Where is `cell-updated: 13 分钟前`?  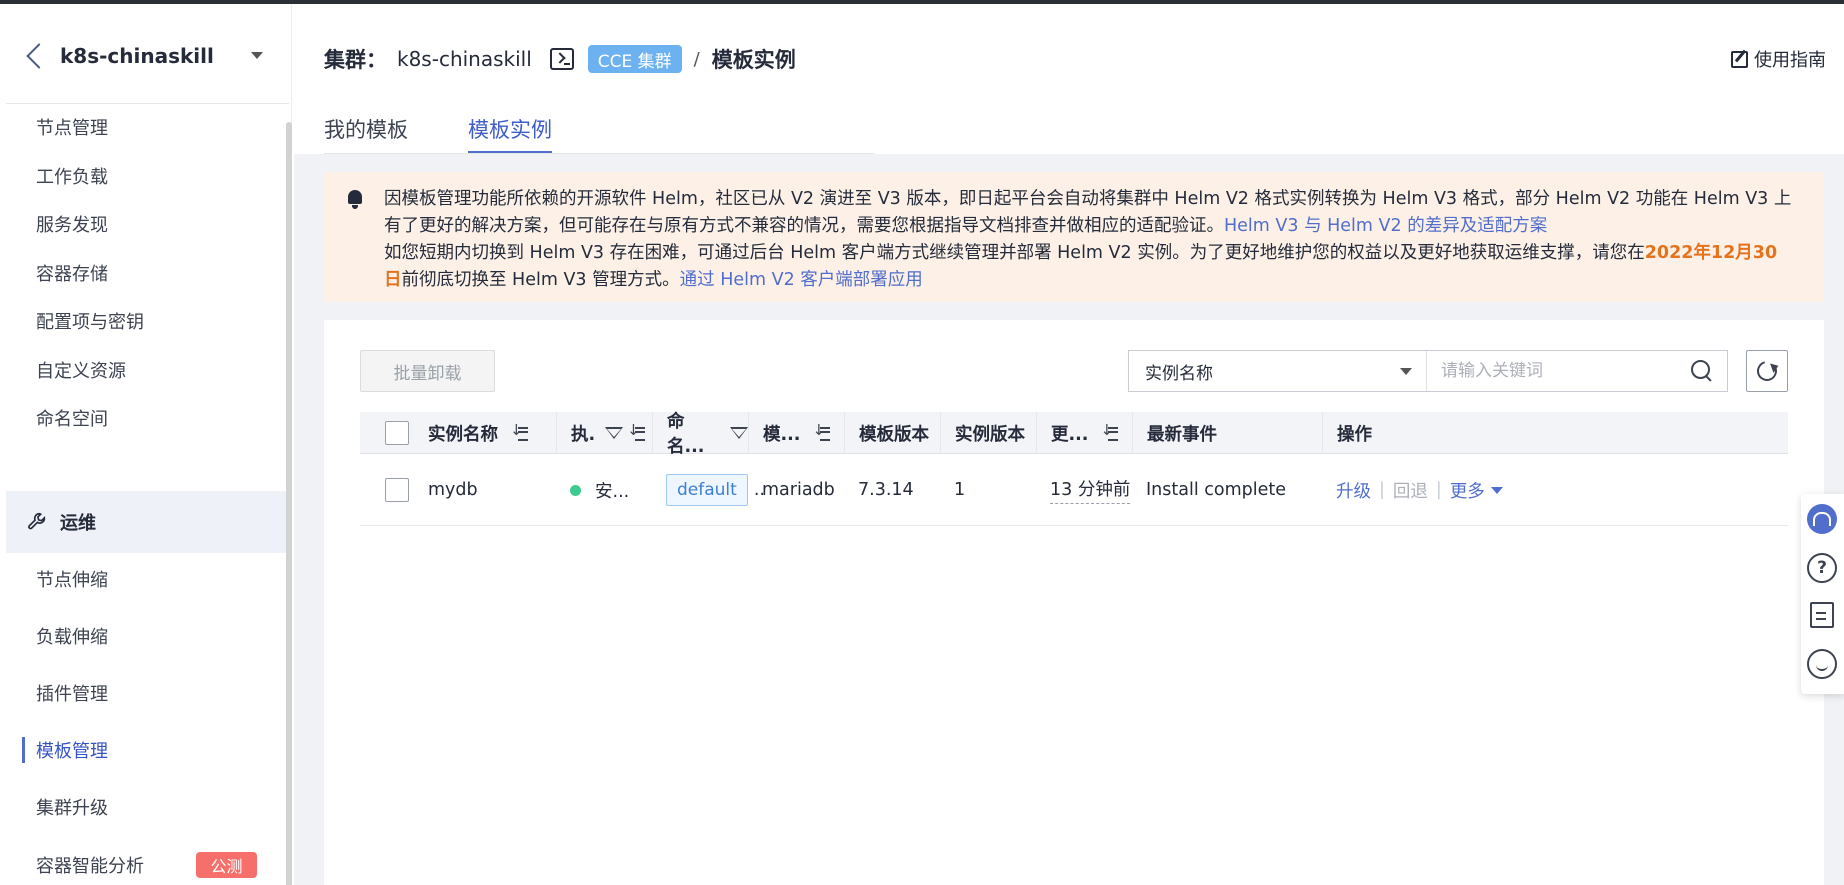
cell-updated: 13 分钟前 is located at coordinates (1083, 490).